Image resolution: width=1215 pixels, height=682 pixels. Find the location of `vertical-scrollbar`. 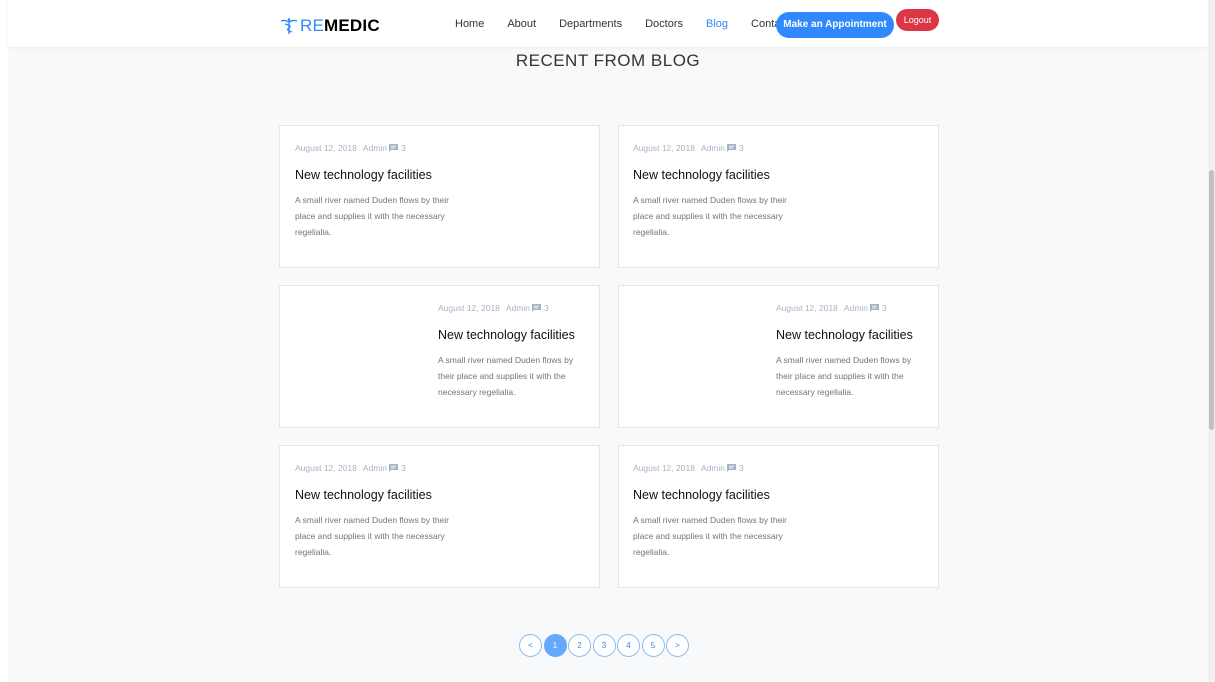

vertical-scrollbar is located at coordinates (1211, 341).